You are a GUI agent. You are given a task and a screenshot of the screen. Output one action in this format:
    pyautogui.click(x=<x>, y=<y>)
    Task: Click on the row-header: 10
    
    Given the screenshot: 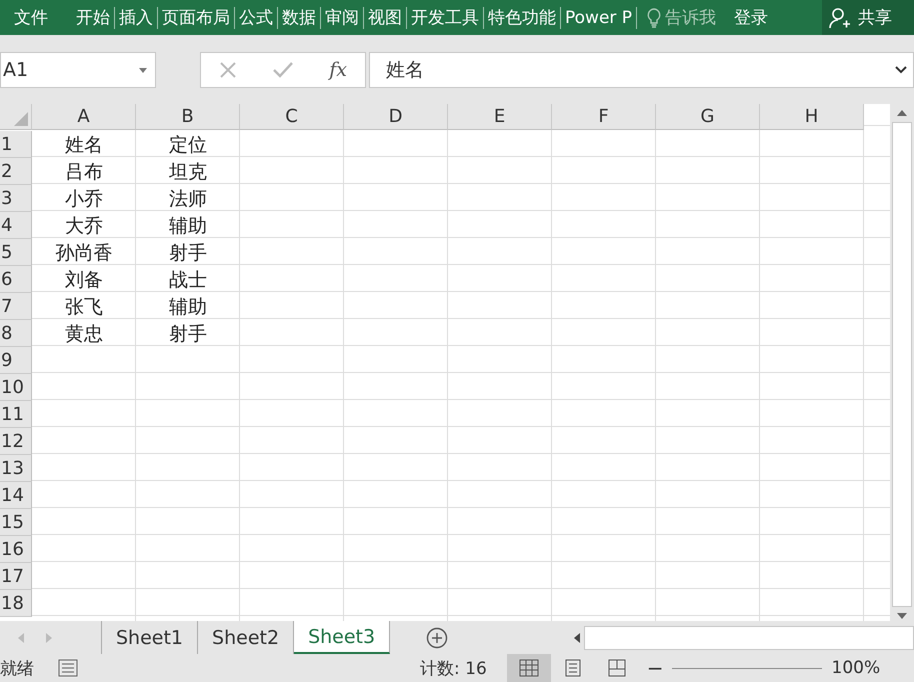 What is the action you would take?
    pyautogui.click(x=16, y=387)
    